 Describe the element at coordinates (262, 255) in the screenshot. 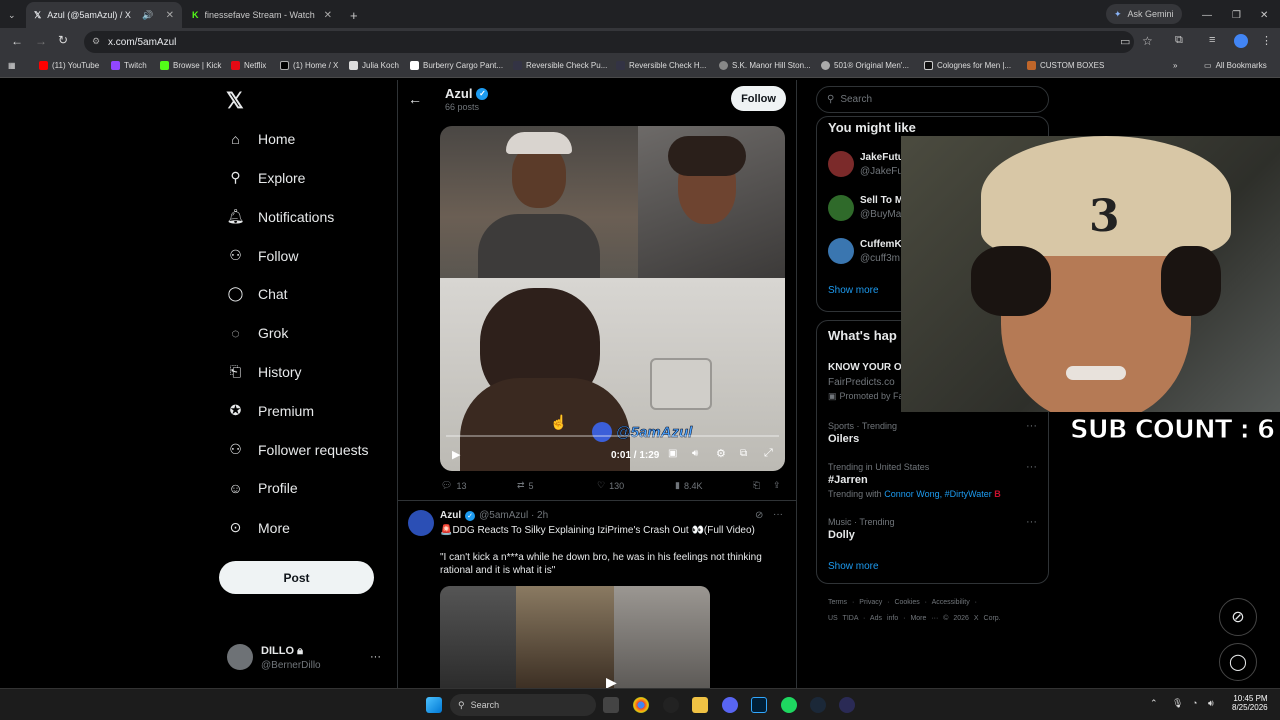

I see `sidebar-item-follow: ⚇ Follow` at that location.